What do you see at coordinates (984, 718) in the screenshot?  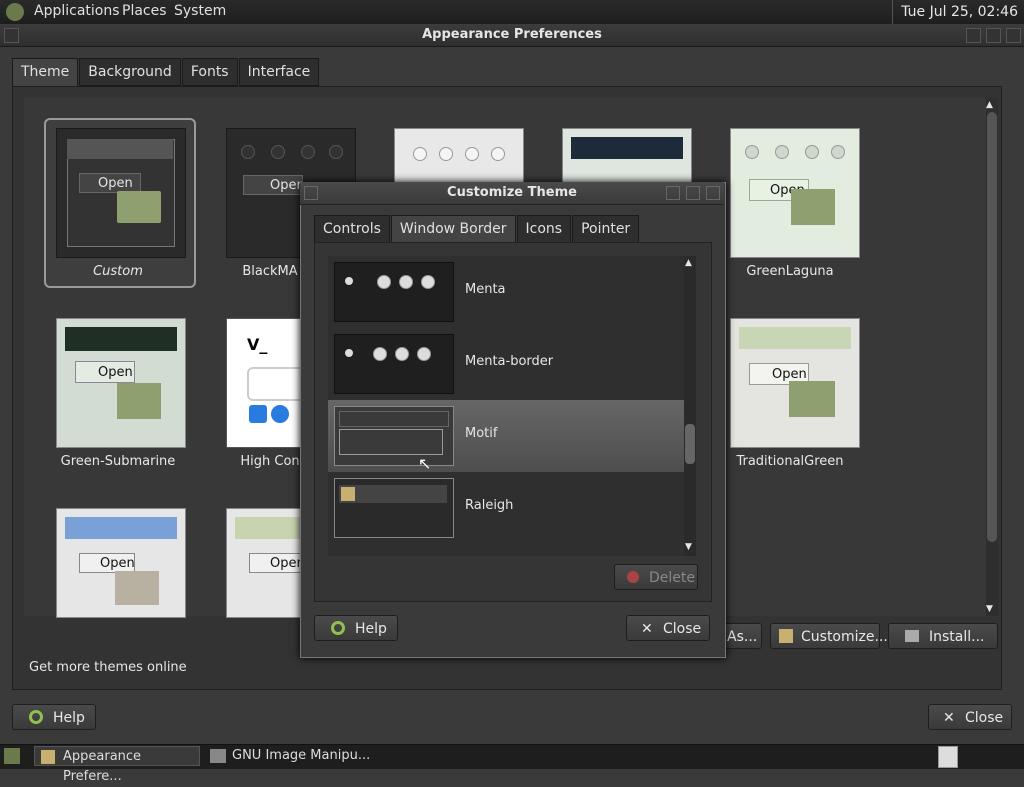 I see `close-label: Close` at bounding box center [984, 718].